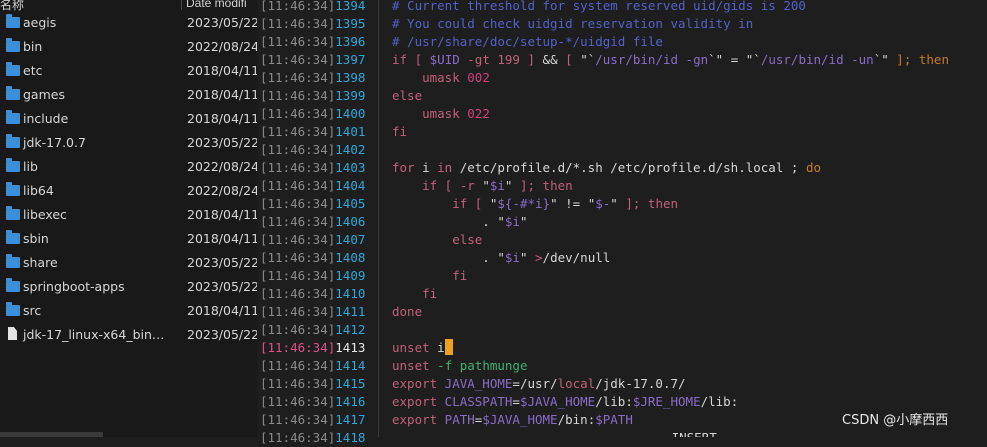 The width and height of the screenshot is (987, 447). What do you see at coordinates (411, 347) in the screenshot?
I see `code-token: unset` at bounding box center [411, 347].